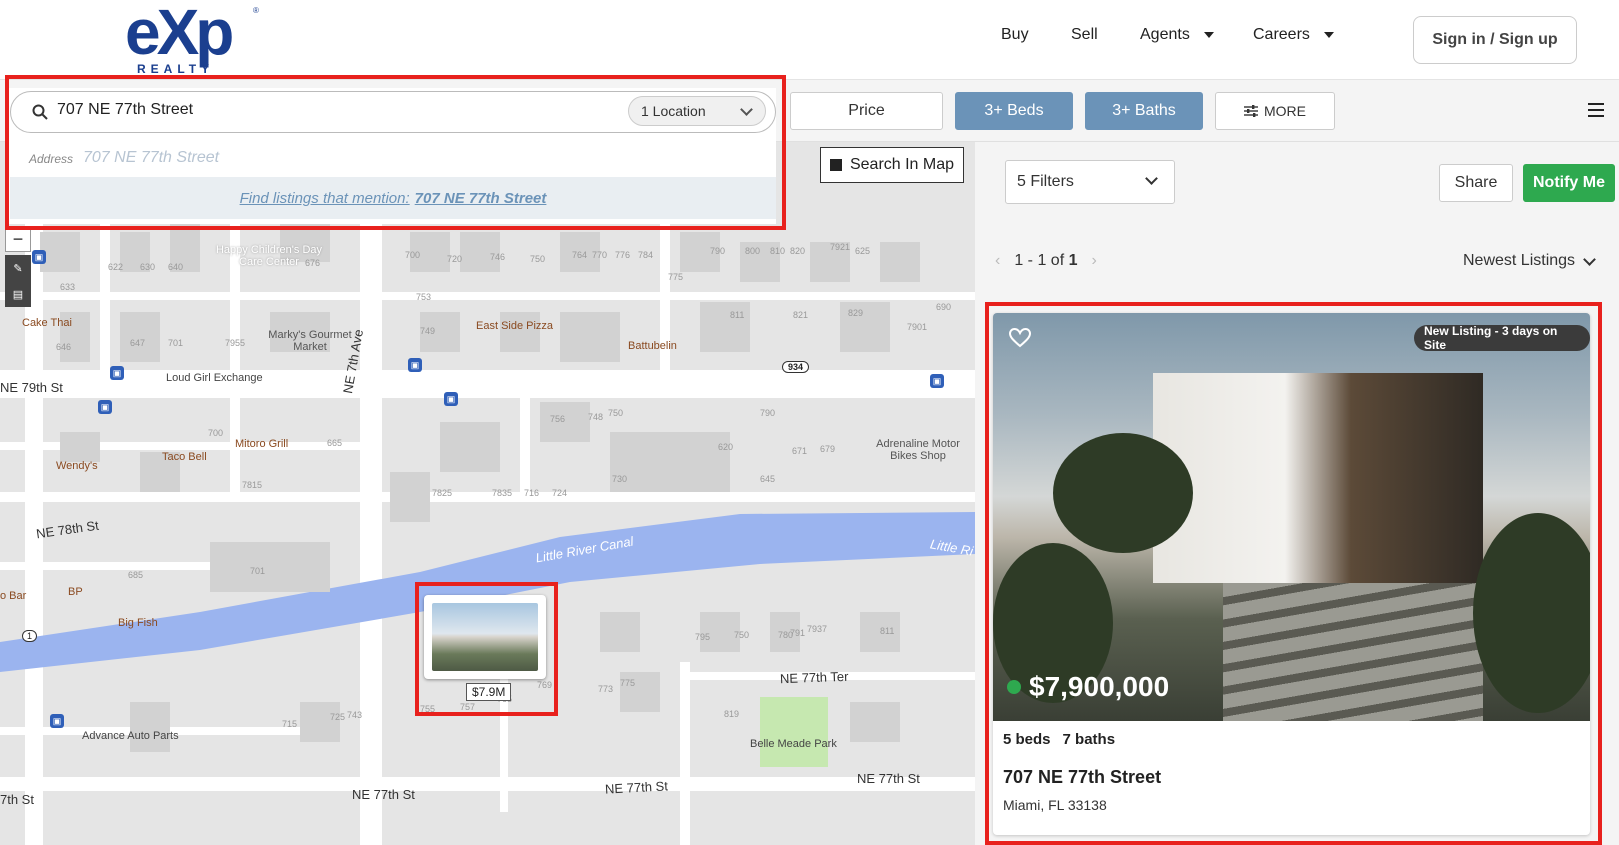  Describe the element at coordinates (428, 331) in the screenshot. I see `house-number-label: 749` at that location.